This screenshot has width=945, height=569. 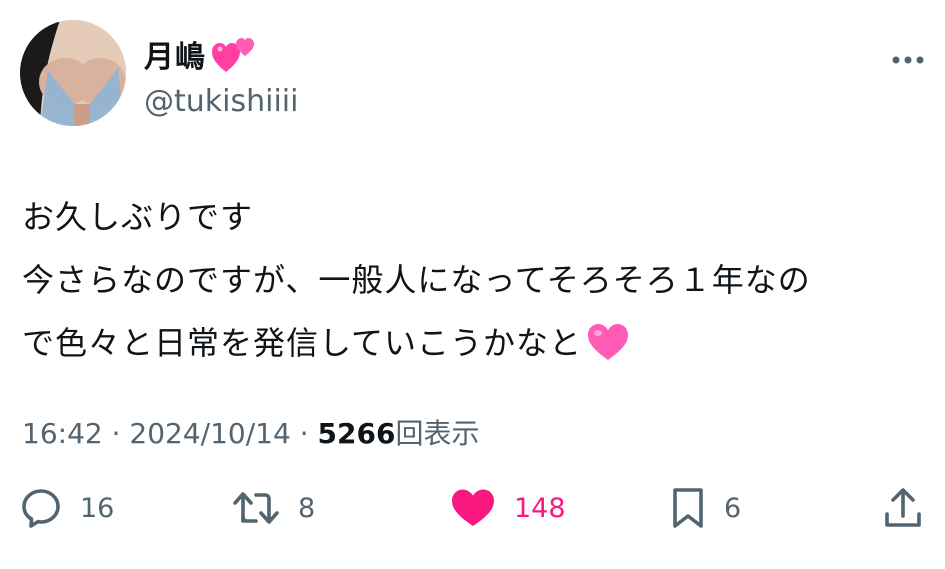 What do you see at coordinates (540, 508) in the screenshot?
I see `like-count: 148` at bounding box center [540, 508].